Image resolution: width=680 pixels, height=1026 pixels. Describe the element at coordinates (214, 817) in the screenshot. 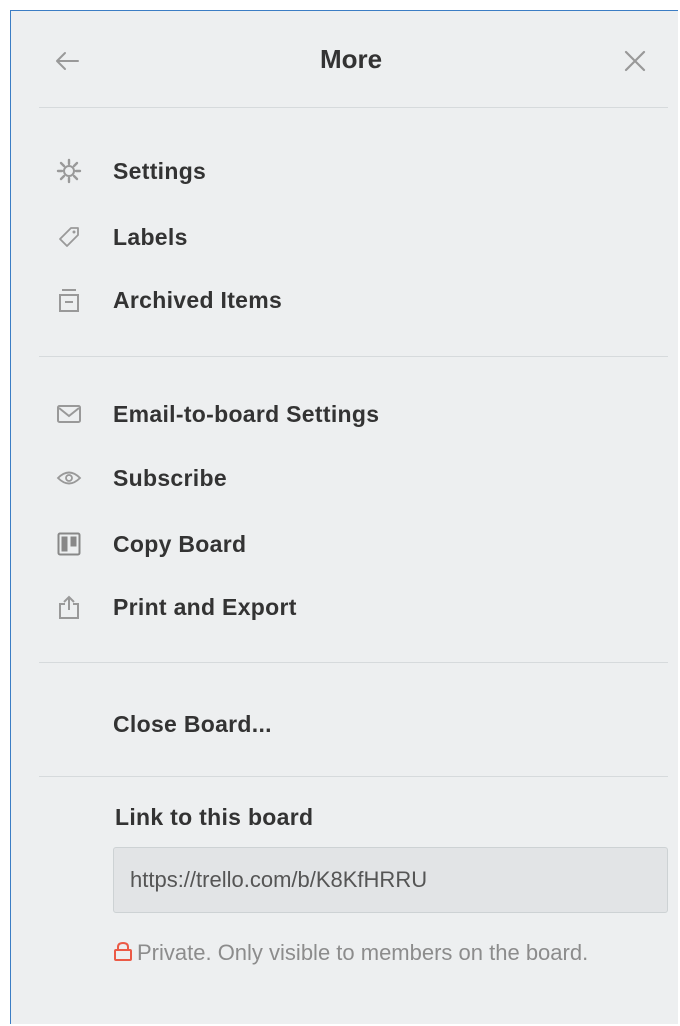

I see `link-heading: Link to this board` at that location.